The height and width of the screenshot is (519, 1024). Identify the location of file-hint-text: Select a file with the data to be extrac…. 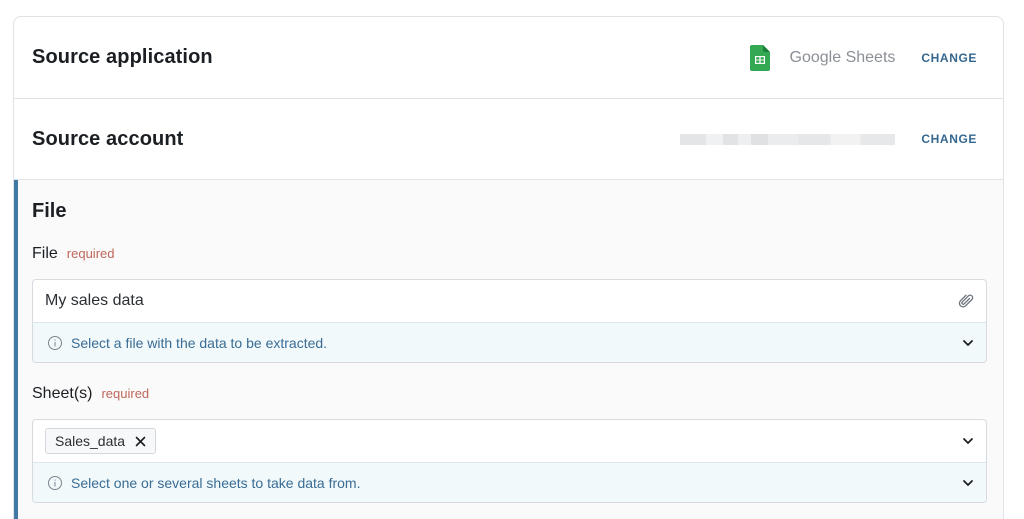
(199, 343).